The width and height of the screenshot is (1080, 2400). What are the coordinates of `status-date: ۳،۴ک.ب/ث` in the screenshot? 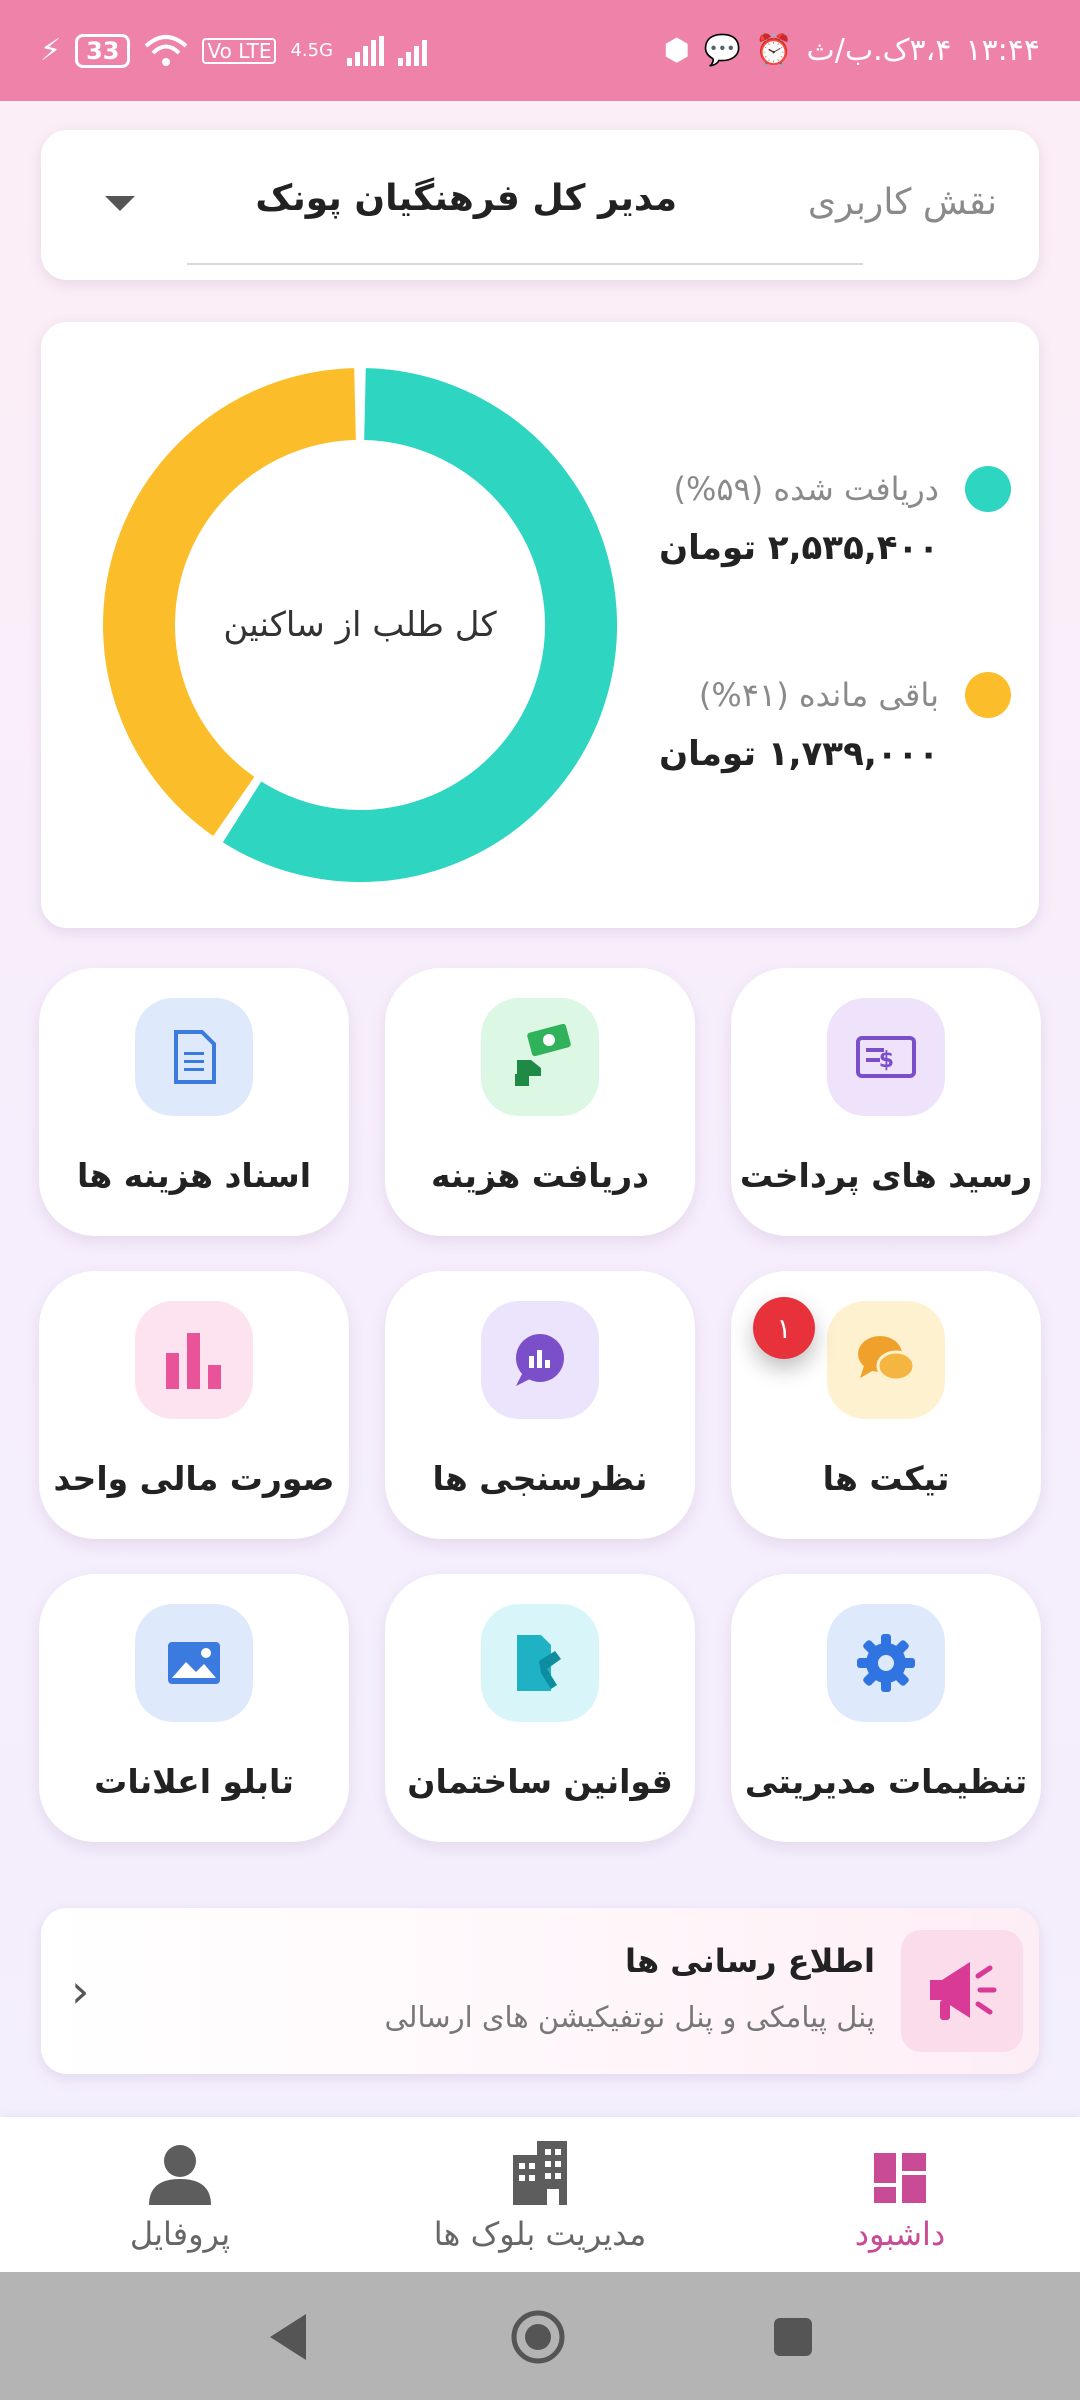 It's located at (879, 50).